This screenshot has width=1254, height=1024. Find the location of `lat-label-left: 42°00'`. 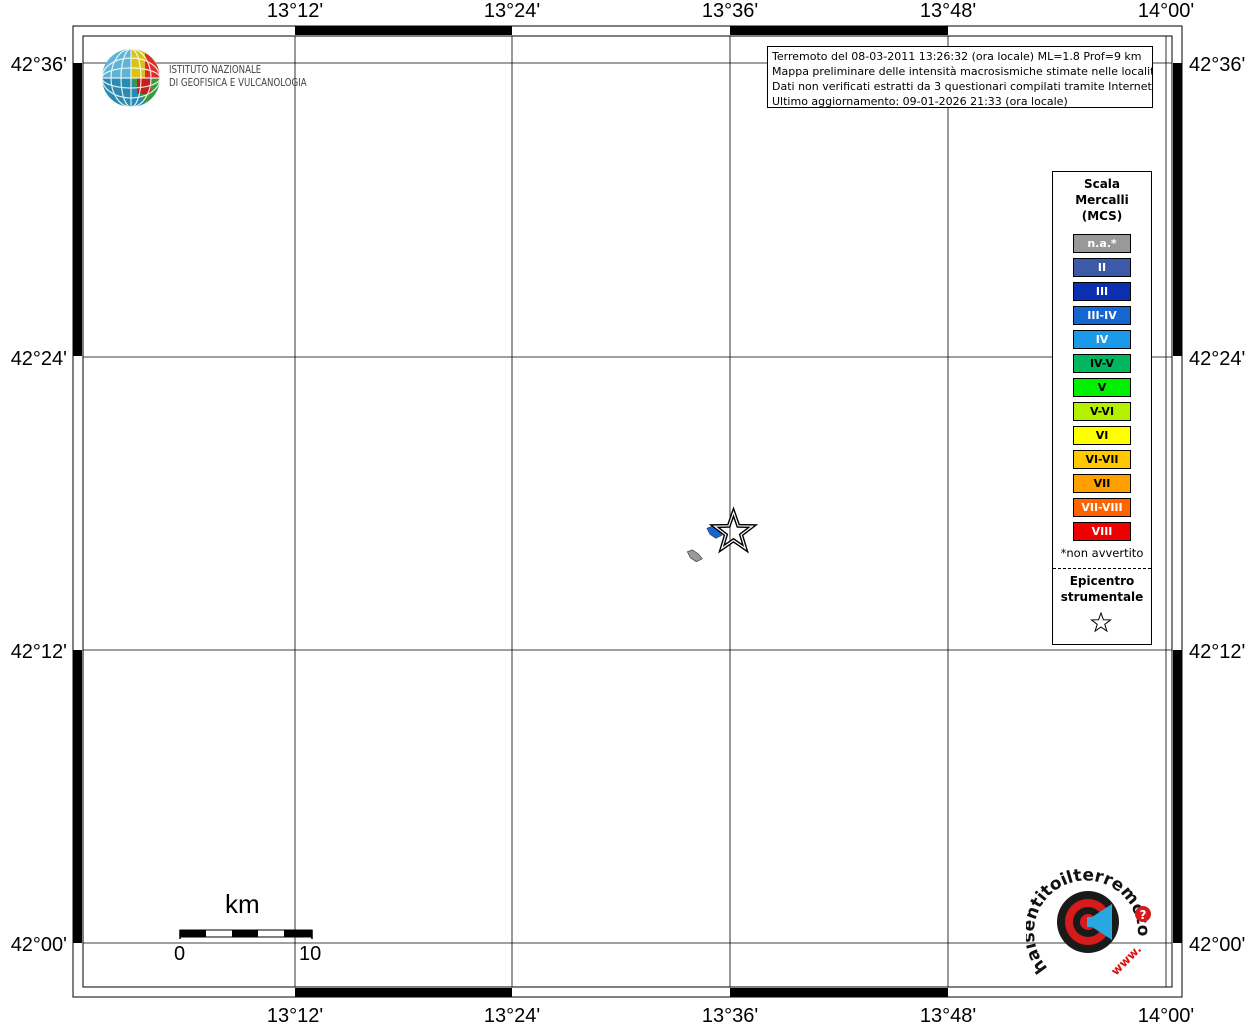

lat-label-left: 42°00' is located at coordinates (39, 945).